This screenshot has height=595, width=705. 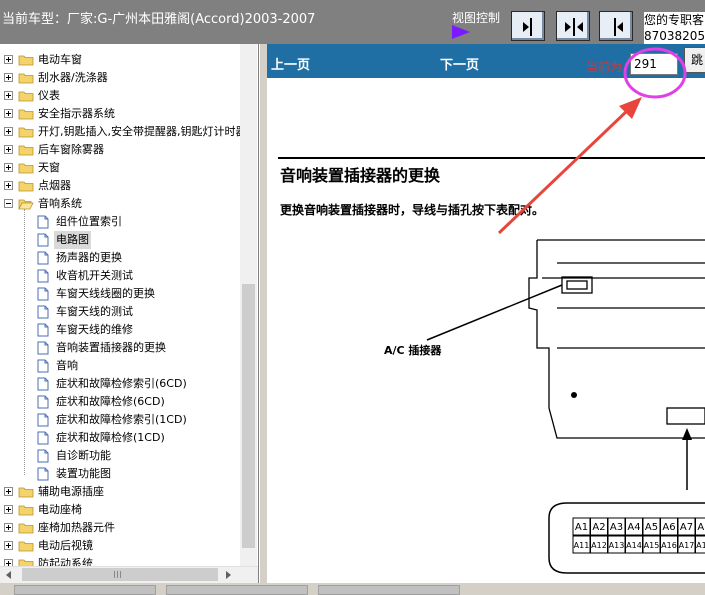 What do you see at coordinates (655, 73) in the screenshot?
I see `highlight-circle` at bounding box center [655, 73].